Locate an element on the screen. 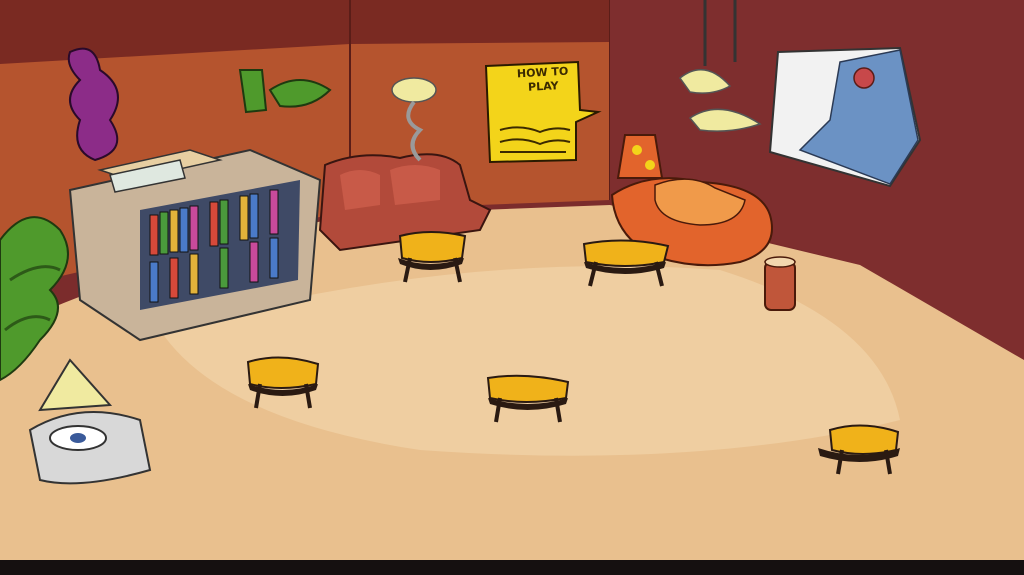 The width and height of the screenshot is (1024, 575). orange-lamp is located at coordinates (640, 156).